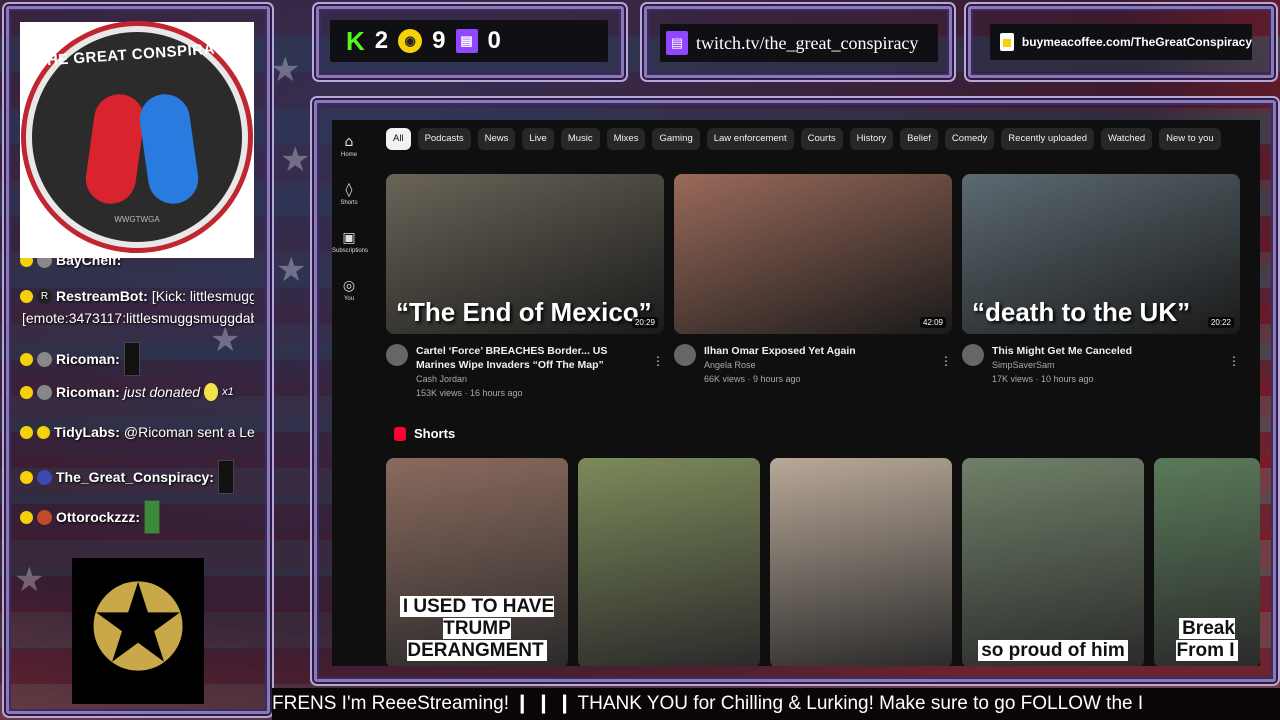 The width and height of the screenshot is (1280, 720). Describe the element at coordinates (43, 432) in the screenshot. I see `lemon-badge-icon` at that location.